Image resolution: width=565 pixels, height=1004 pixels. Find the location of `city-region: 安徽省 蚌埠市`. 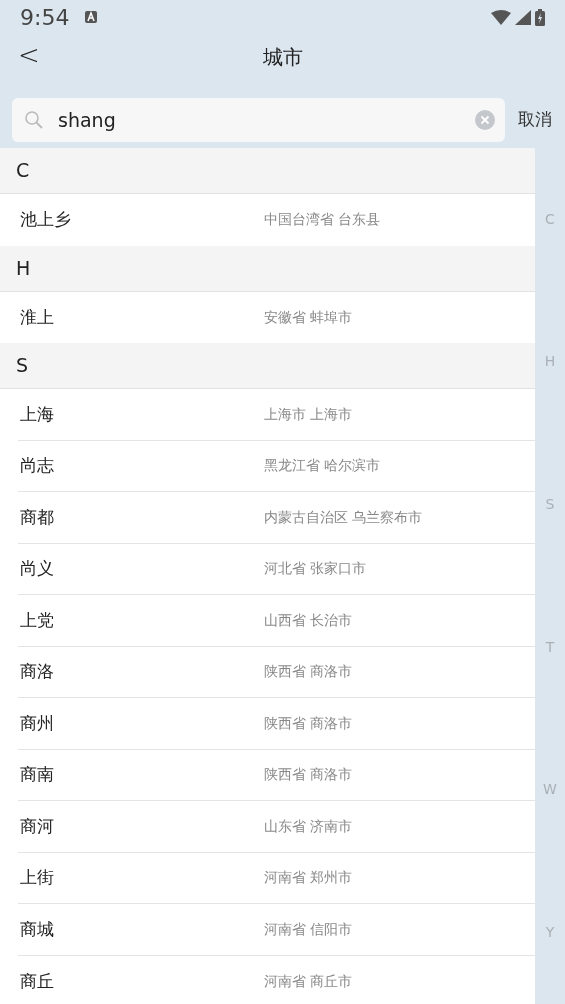

city-region: 安徽省 蚌埠市 is located at coordinates (308, 317).